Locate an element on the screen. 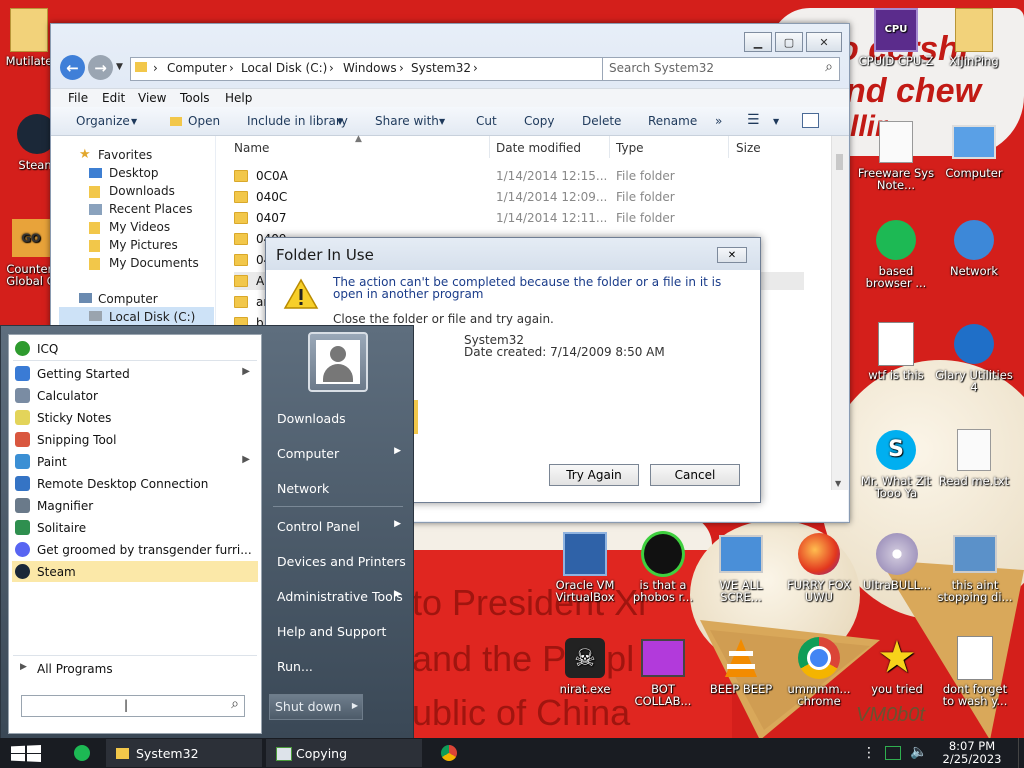  shutdown-button: Shut down ▶ is located at coordinates (316, 707).